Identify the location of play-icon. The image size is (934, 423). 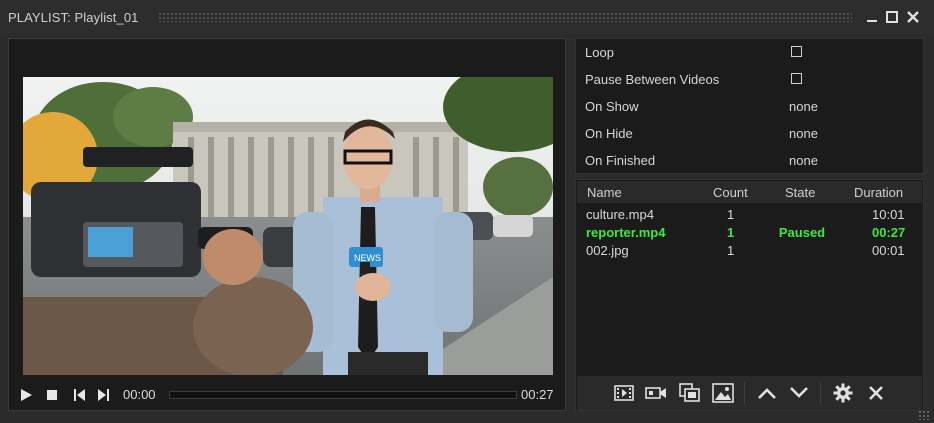
(26, 395).